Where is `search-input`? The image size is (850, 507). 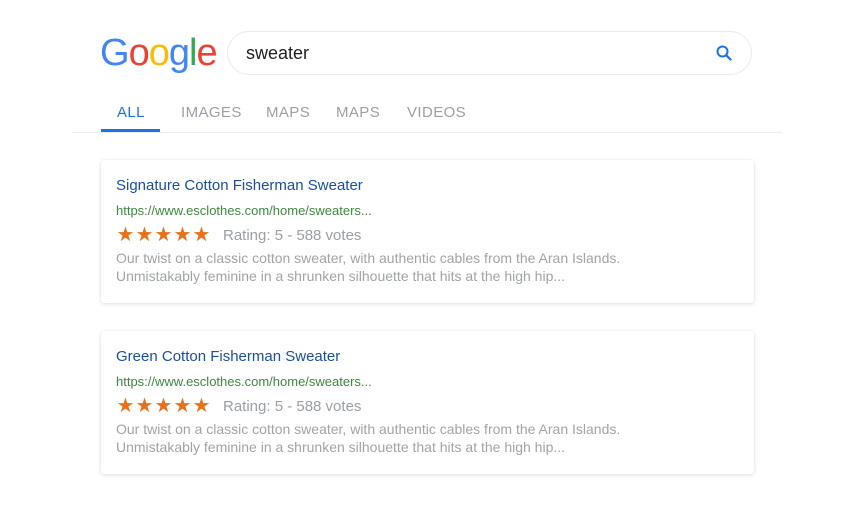 search-input is located at coordinates (480, 53).